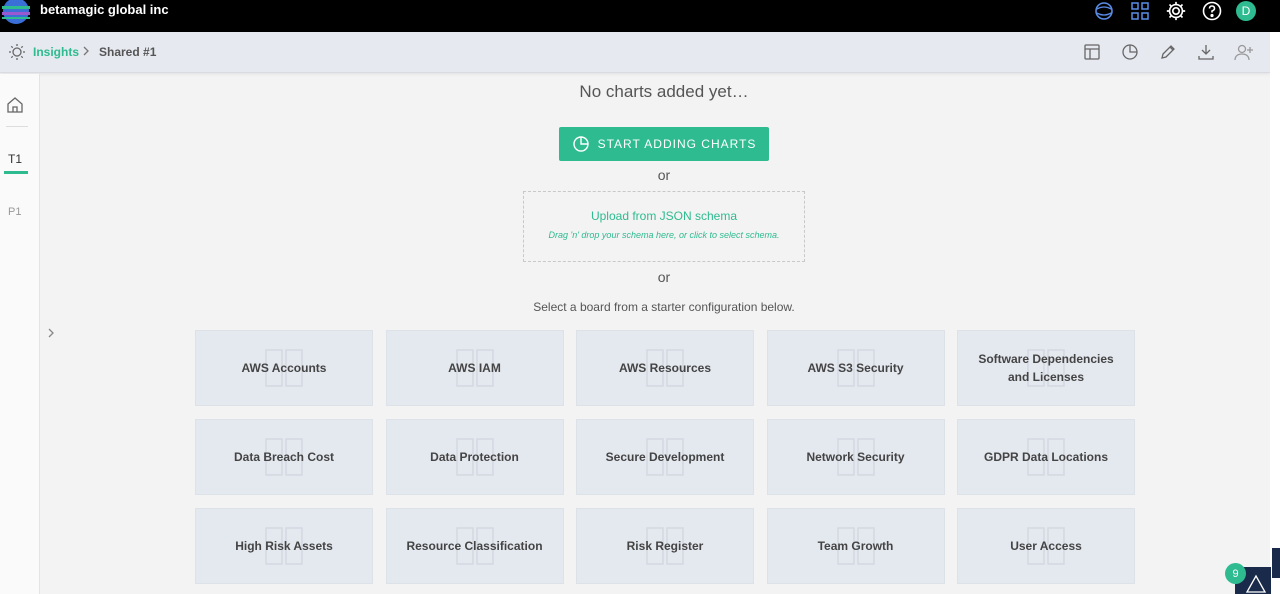  What do you see at coordinates (1130, 52) in the screenshot?
I see `add-chart-pie-icon` at bounding box center [1130, 52].